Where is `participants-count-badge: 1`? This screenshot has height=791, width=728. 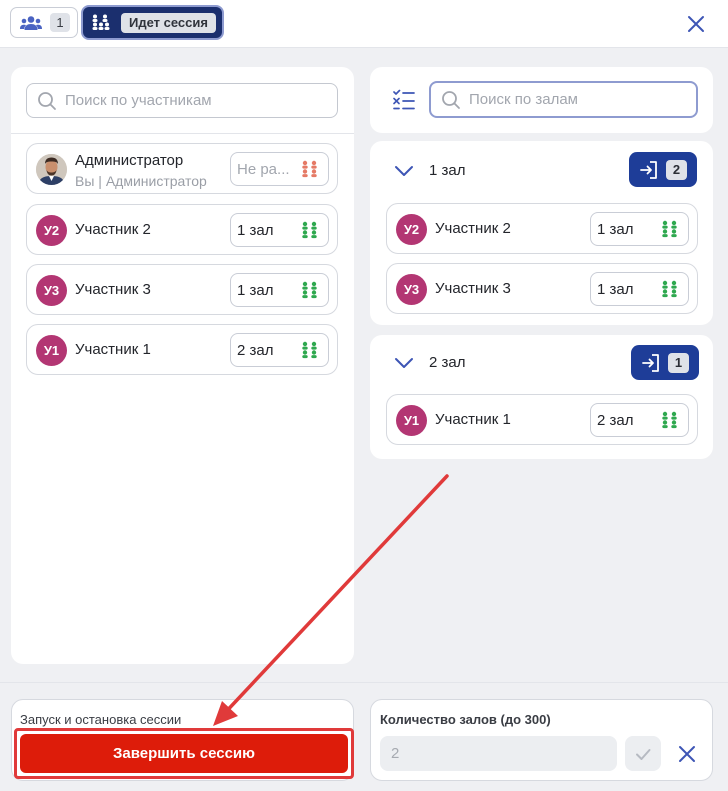
participants-count-badge: 1 is located at coordinates (60, 22).